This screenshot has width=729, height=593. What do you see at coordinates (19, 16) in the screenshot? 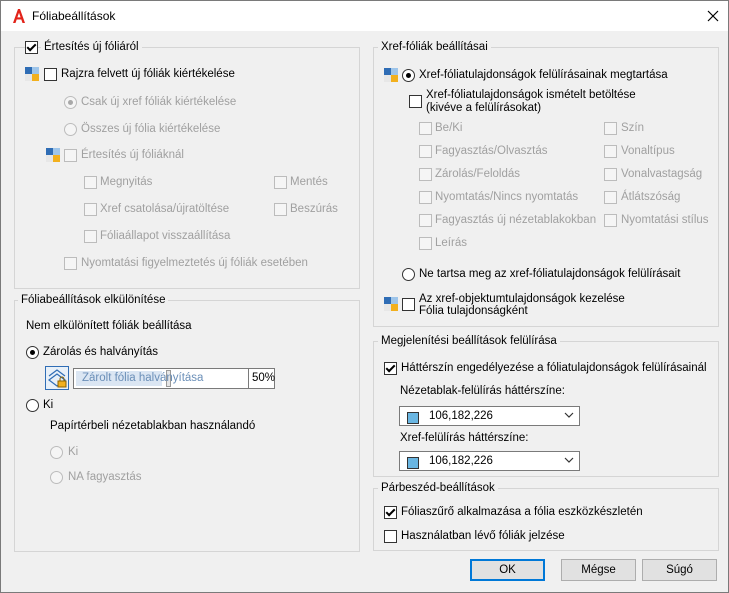
I see `autocad-logo-icon` at bounding box center [19, 16].